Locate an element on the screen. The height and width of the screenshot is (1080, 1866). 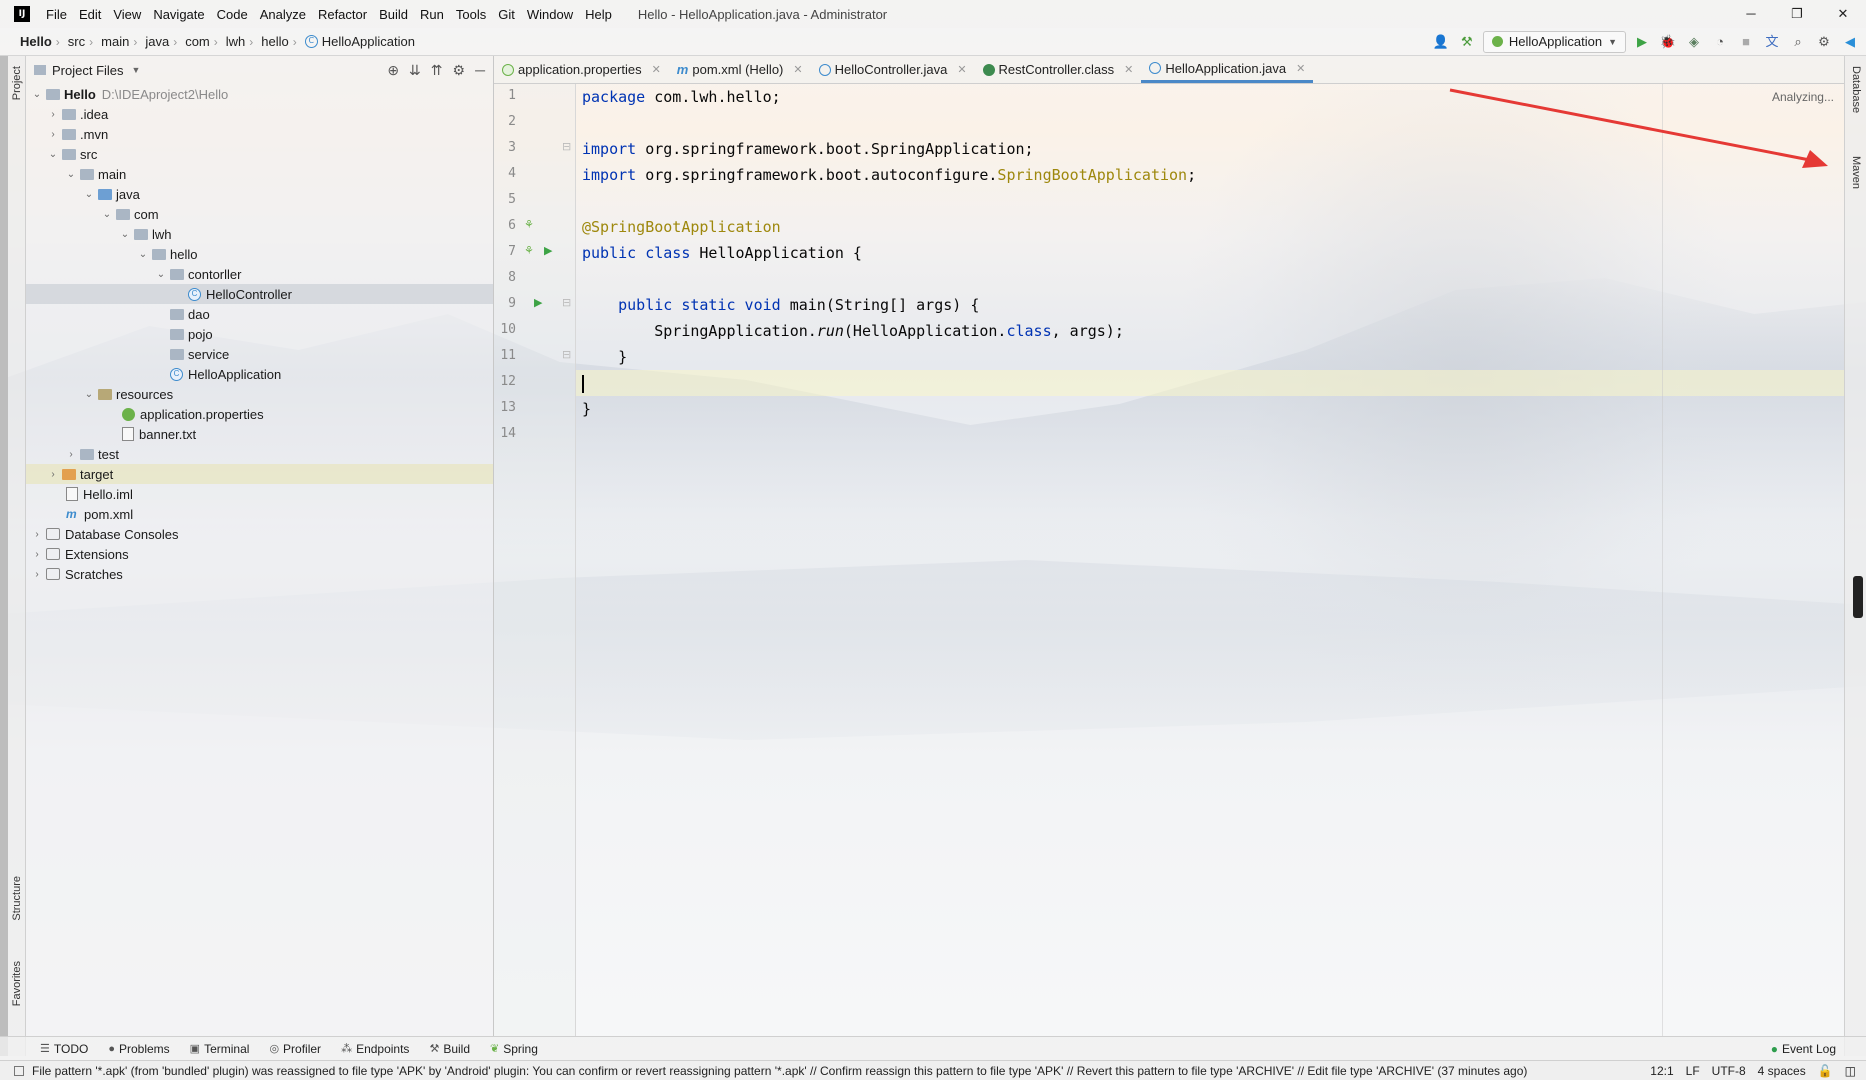
breadcrumb-com: com is located at coordinates (195, 41).